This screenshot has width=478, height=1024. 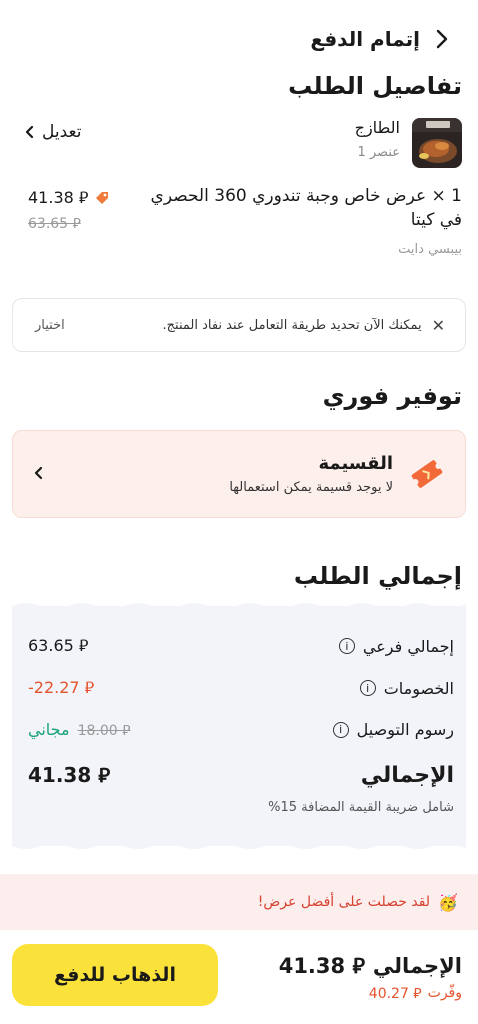 I want to click on best-offer-banner: 🥳 لقد حصلت على أفضل عرض!, so click(x=239, y=902).